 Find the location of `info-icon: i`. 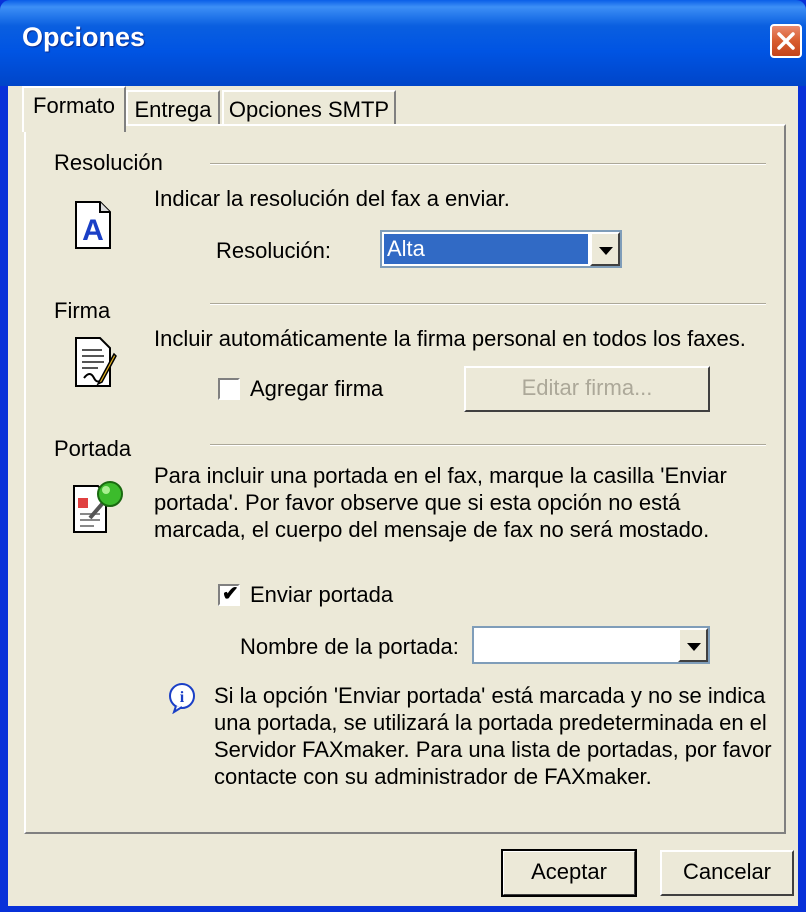

info-icon: i is located at coordinates (182, 698).